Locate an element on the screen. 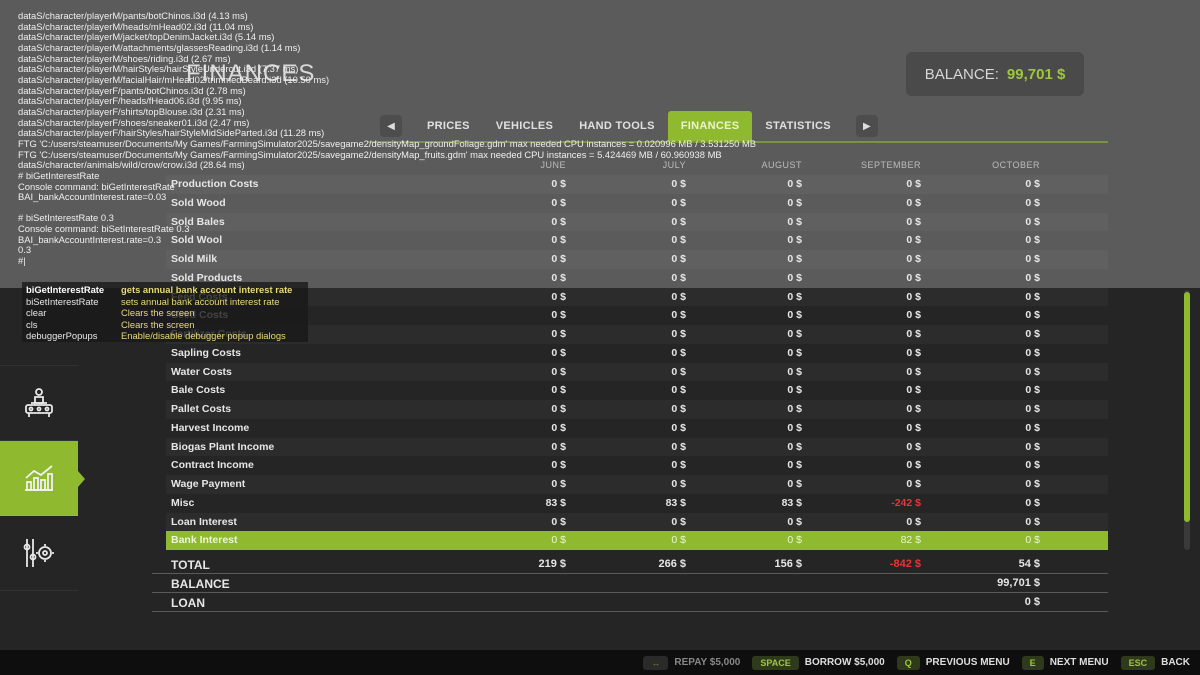  row-value: 82 $ is located at coordinates (910, 540).